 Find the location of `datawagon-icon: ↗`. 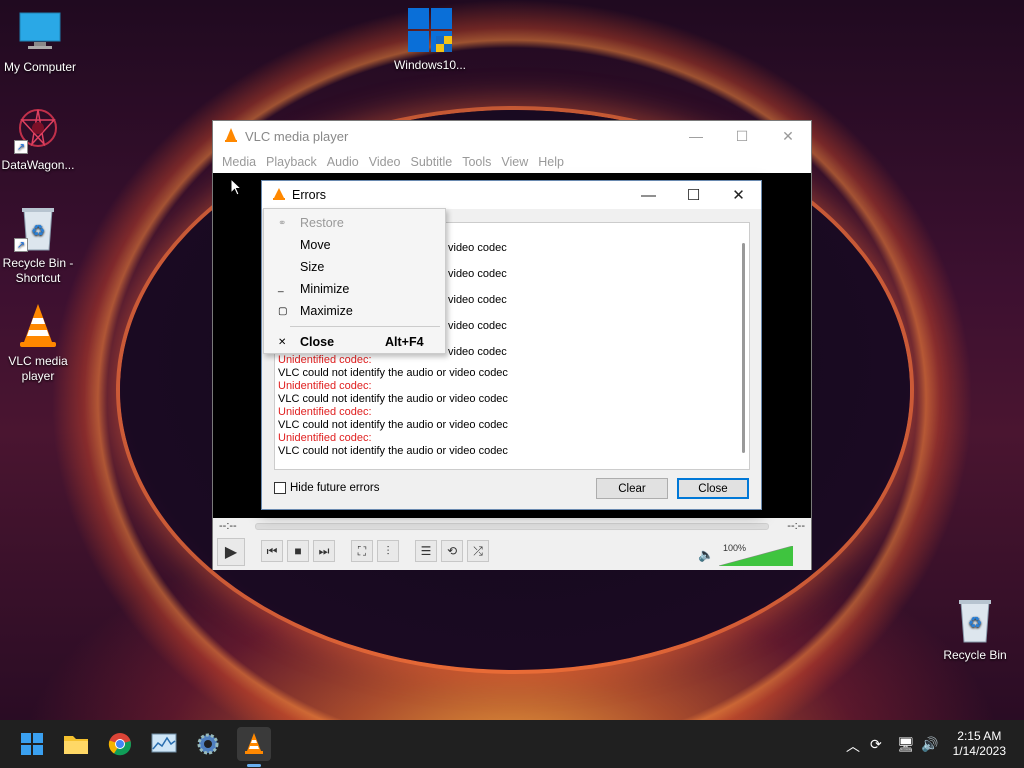

datawagon-icon: ↗ is located at coordinates (38, 130).